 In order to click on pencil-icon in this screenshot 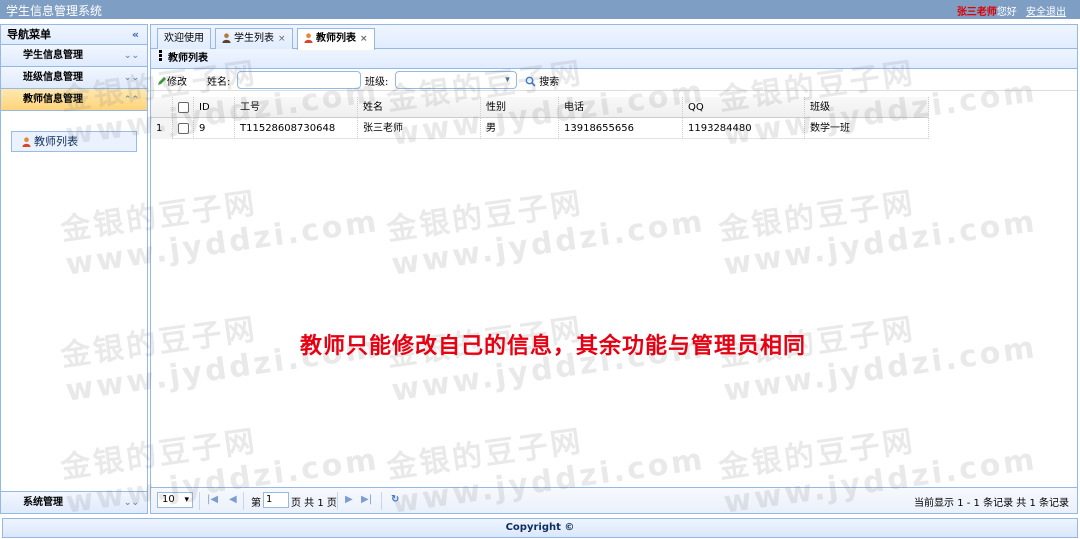, I will do `click(162, 81)`.